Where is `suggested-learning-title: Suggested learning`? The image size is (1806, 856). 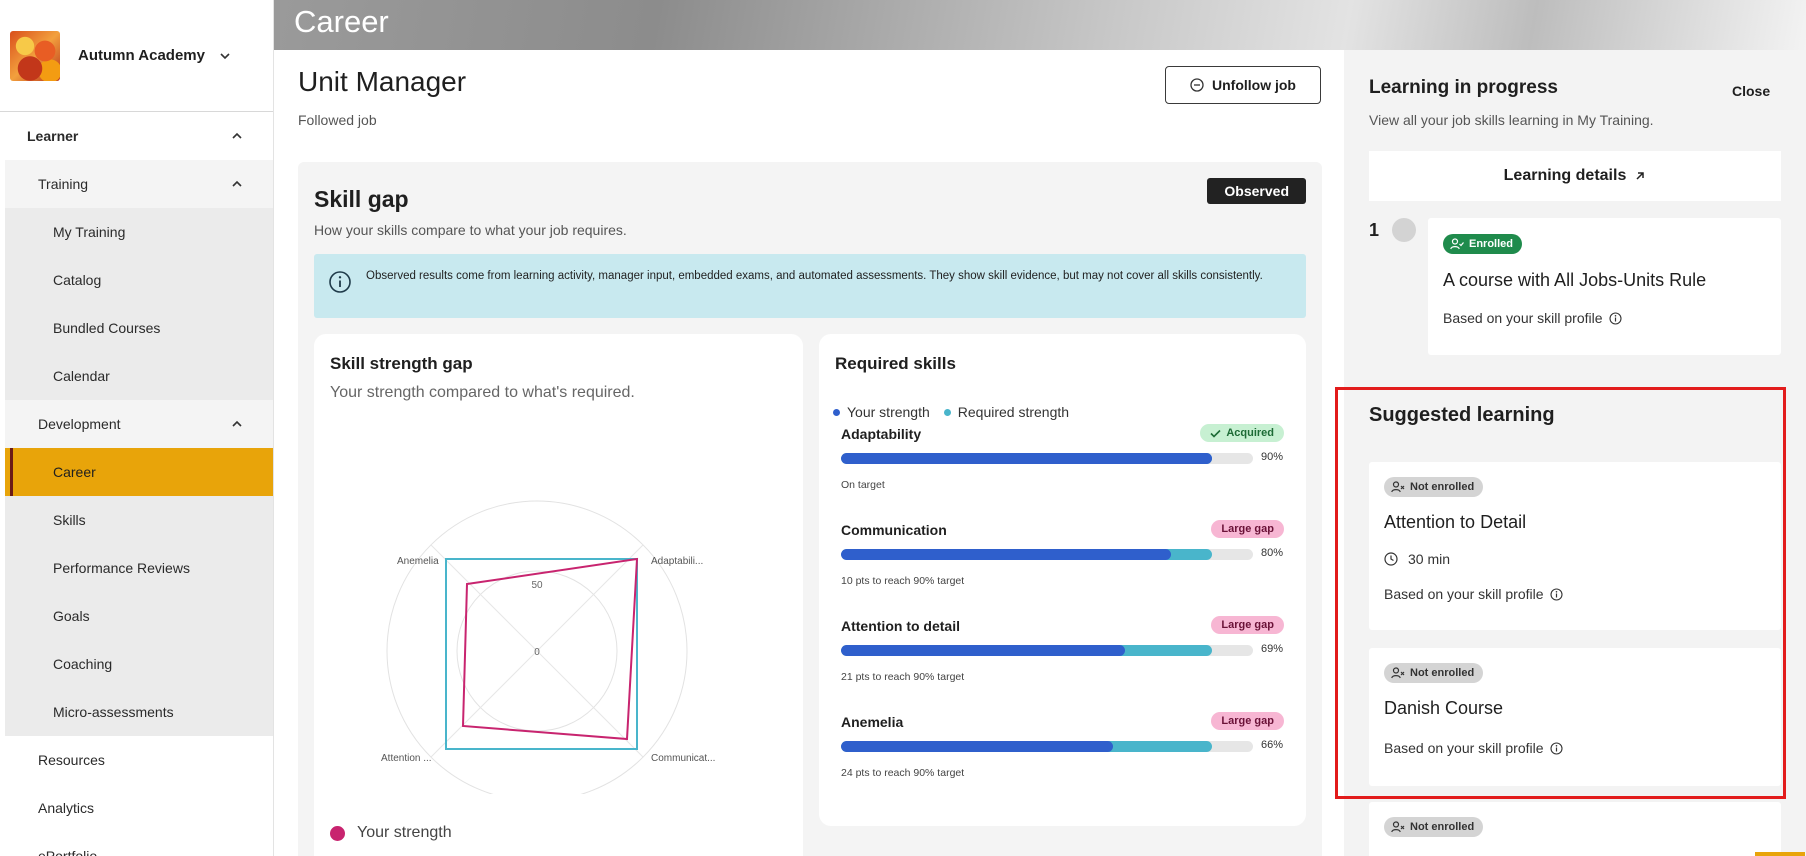 suggested-learning-title: Suggested learning is located at coordinates (1462, 415).